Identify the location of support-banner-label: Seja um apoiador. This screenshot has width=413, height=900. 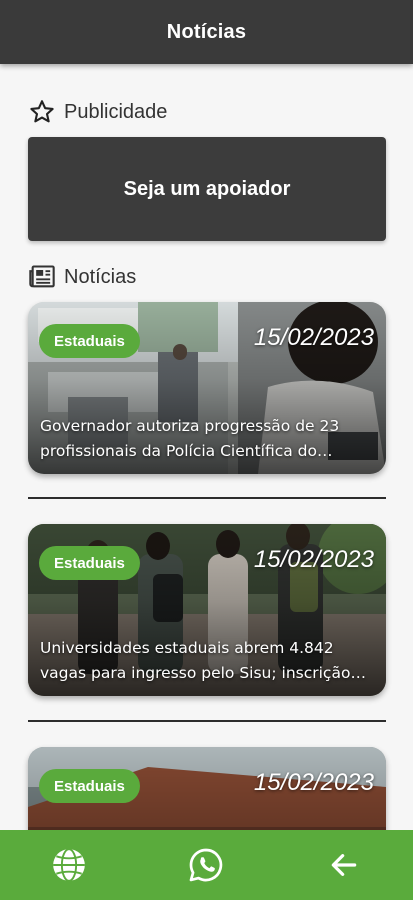
(207, 188).